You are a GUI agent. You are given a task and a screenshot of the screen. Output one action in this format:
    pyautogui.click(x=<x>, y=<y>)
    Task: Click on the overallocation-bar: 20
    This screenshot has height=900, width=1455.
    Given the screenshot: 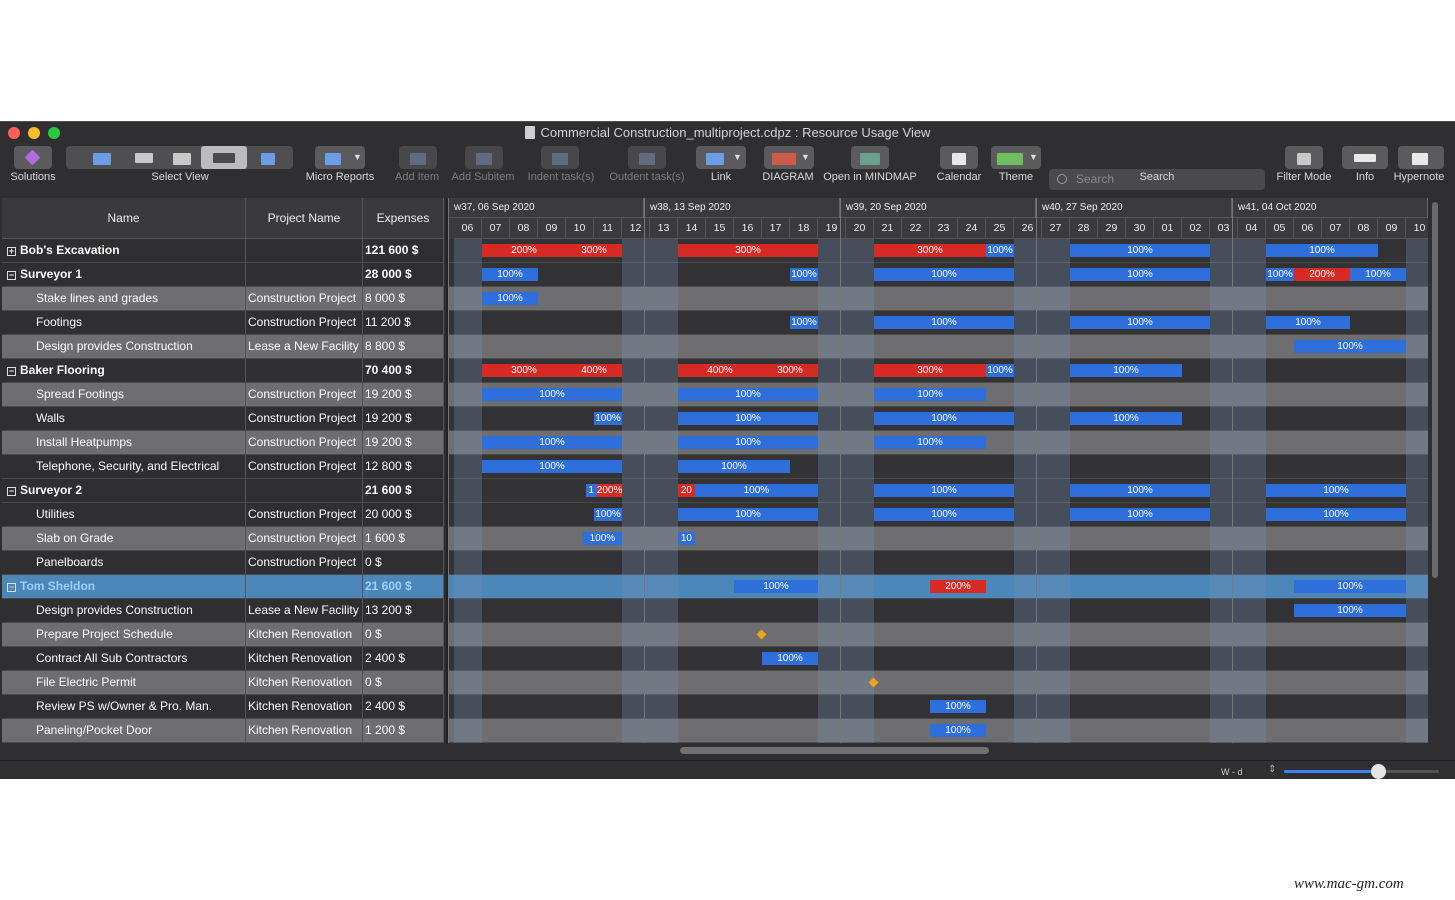 What is the action you would take?
    pyautogui.click(x=686, y=490)
    